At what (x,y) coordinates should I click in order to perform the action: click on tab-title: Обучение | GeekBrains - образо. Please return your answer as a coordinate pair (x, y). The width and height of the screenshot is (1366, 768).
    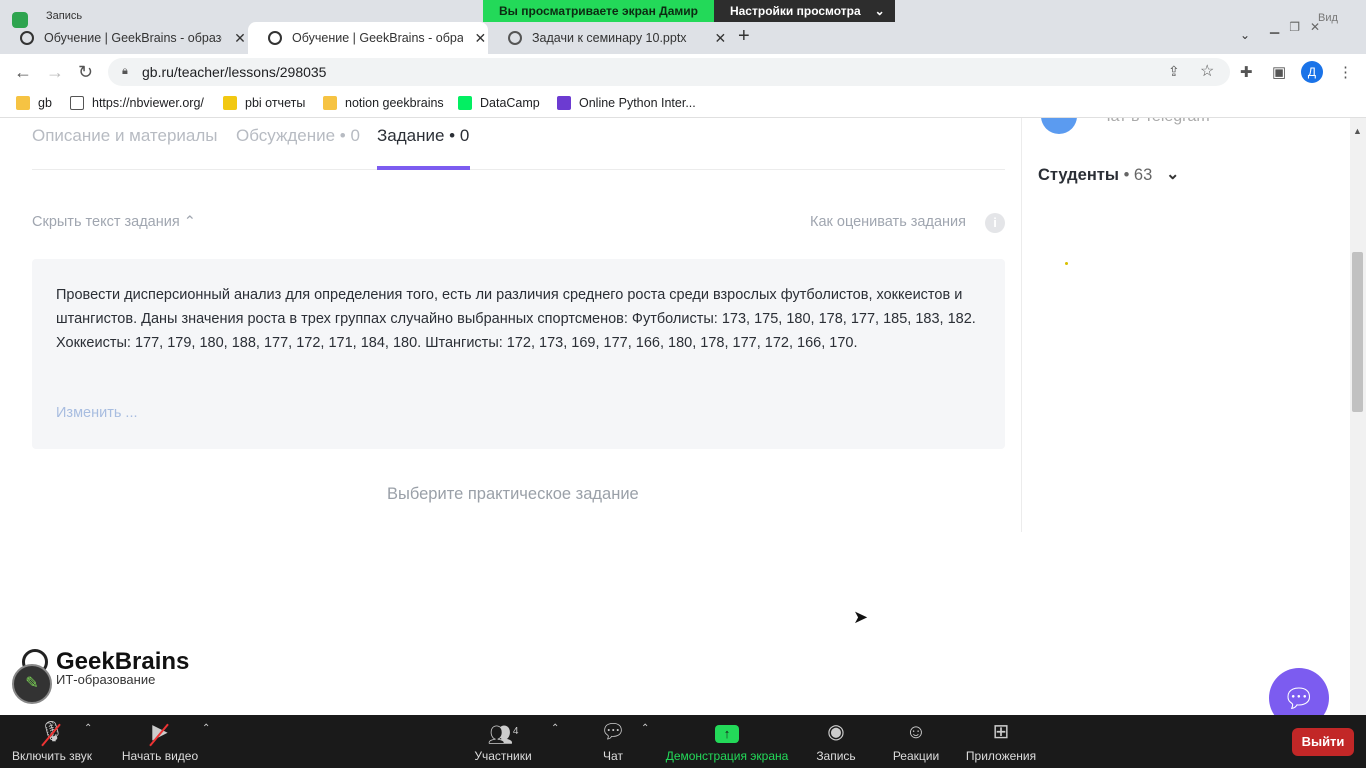
    Looking at the image, I should click on (377, 38).